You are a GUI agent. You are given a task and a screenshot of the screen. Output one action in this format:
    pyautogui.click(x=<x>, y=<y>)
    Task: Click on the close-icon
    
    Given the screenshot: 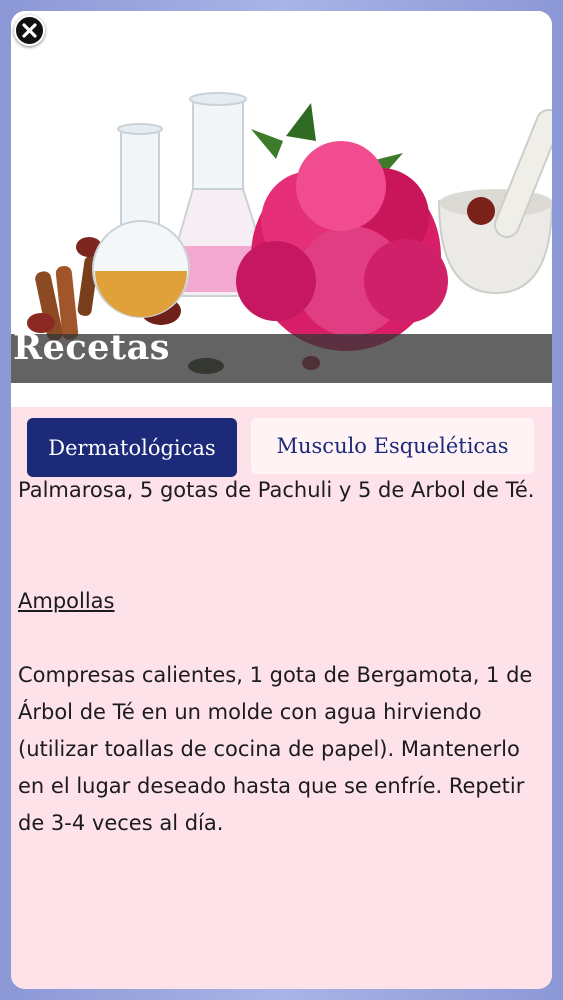 What is the action you would take?
    pyautogui.click(x=29, y=30)
    